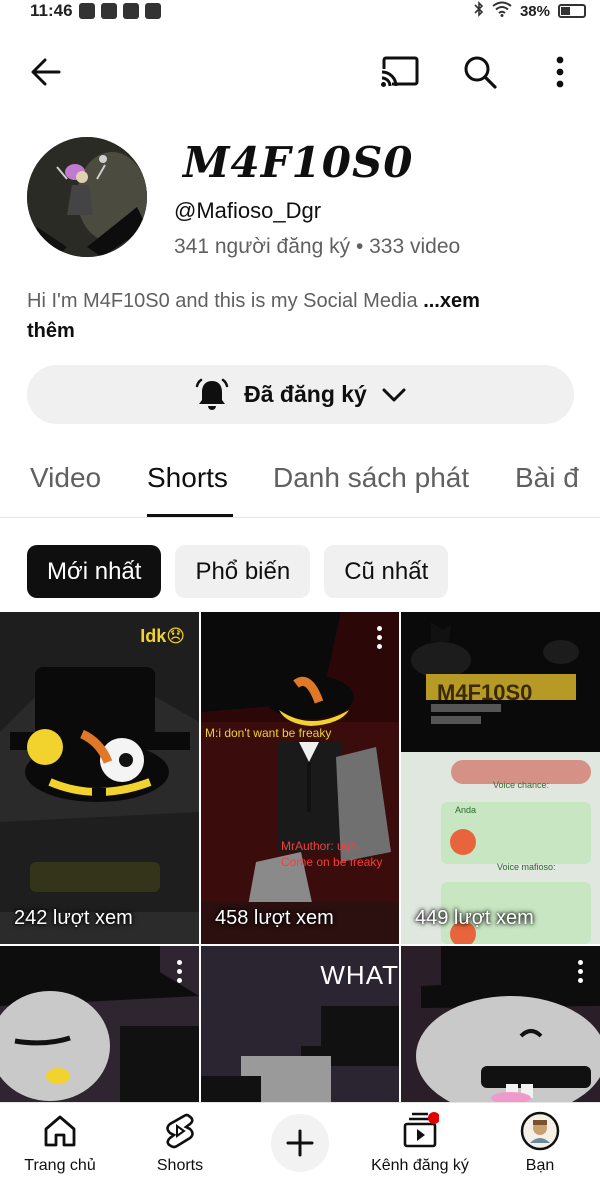 The height and width of the screenshot is (1181, 600). Describe the element at coordinates (187, 478) in the screenshot. I see `tab-shorts: Shorts` at that location.